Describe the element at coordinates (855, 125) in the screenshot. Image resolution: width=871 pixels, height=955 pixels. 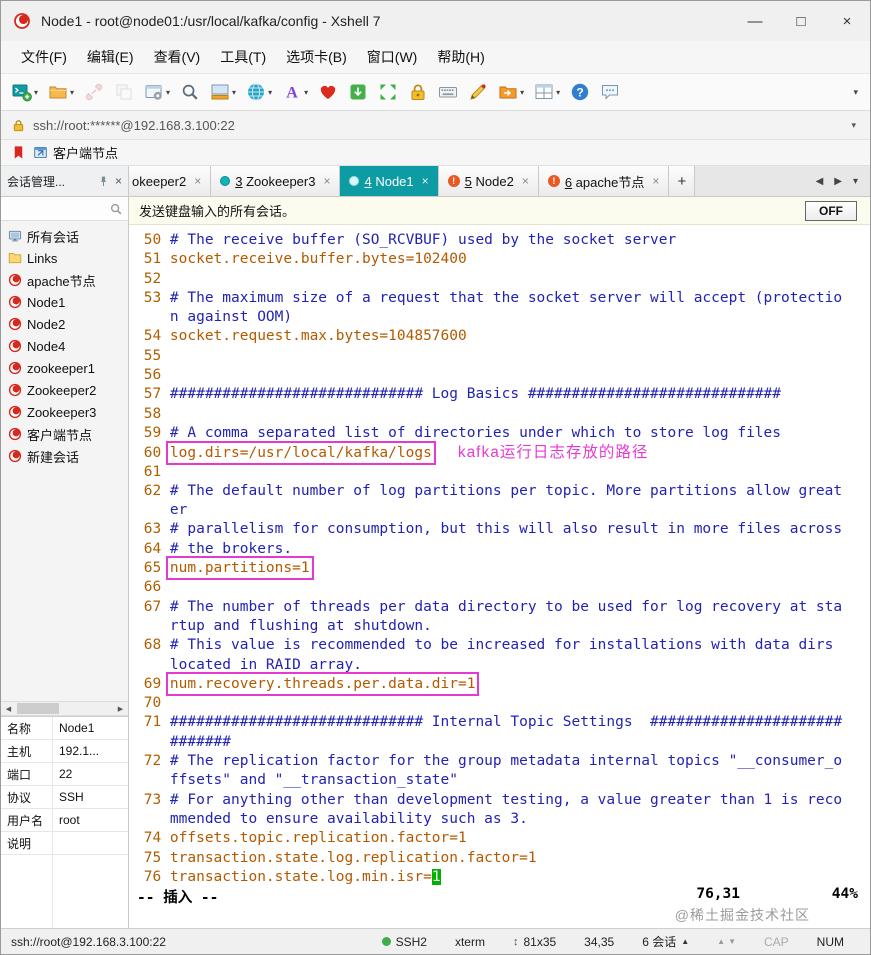
I see `address-dropdown-icon: ▾` at that location.